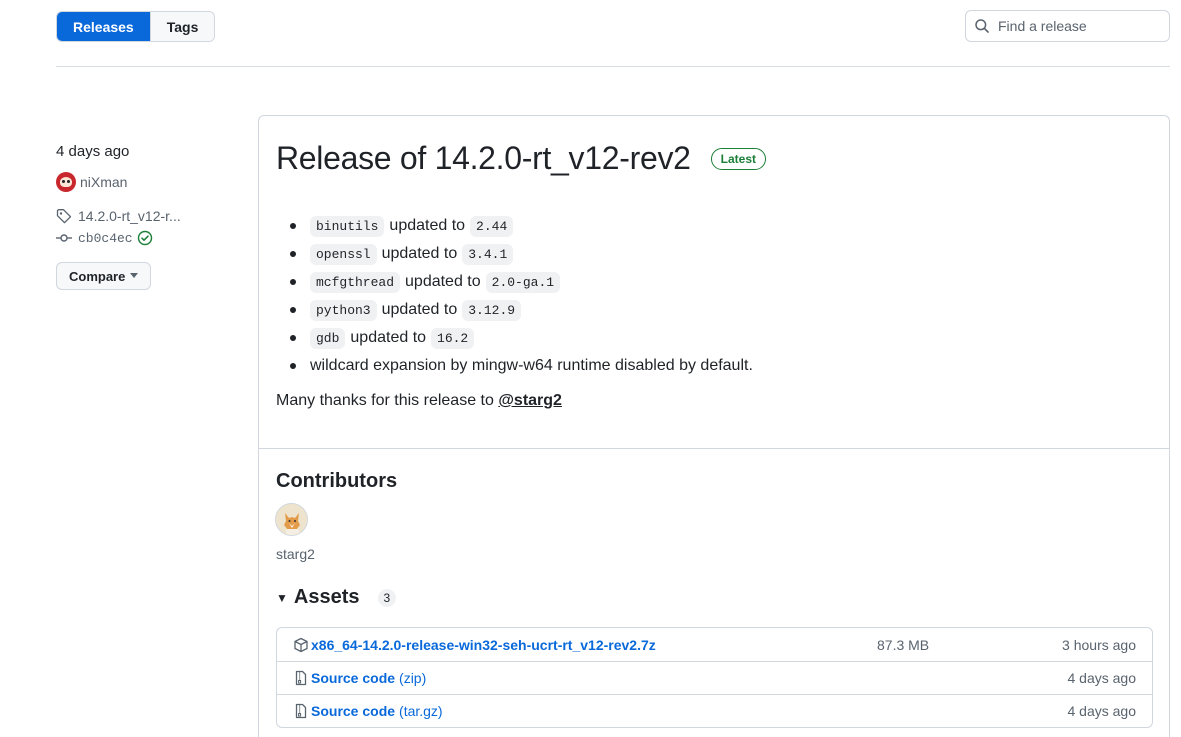 Image resolution: width=1181 pixels, height=737 pixels. What do you see at coordinates (1099, 644) in the screenshot?
I see `asset-date: 3 hours ago` at bounding box center [1099, 644].